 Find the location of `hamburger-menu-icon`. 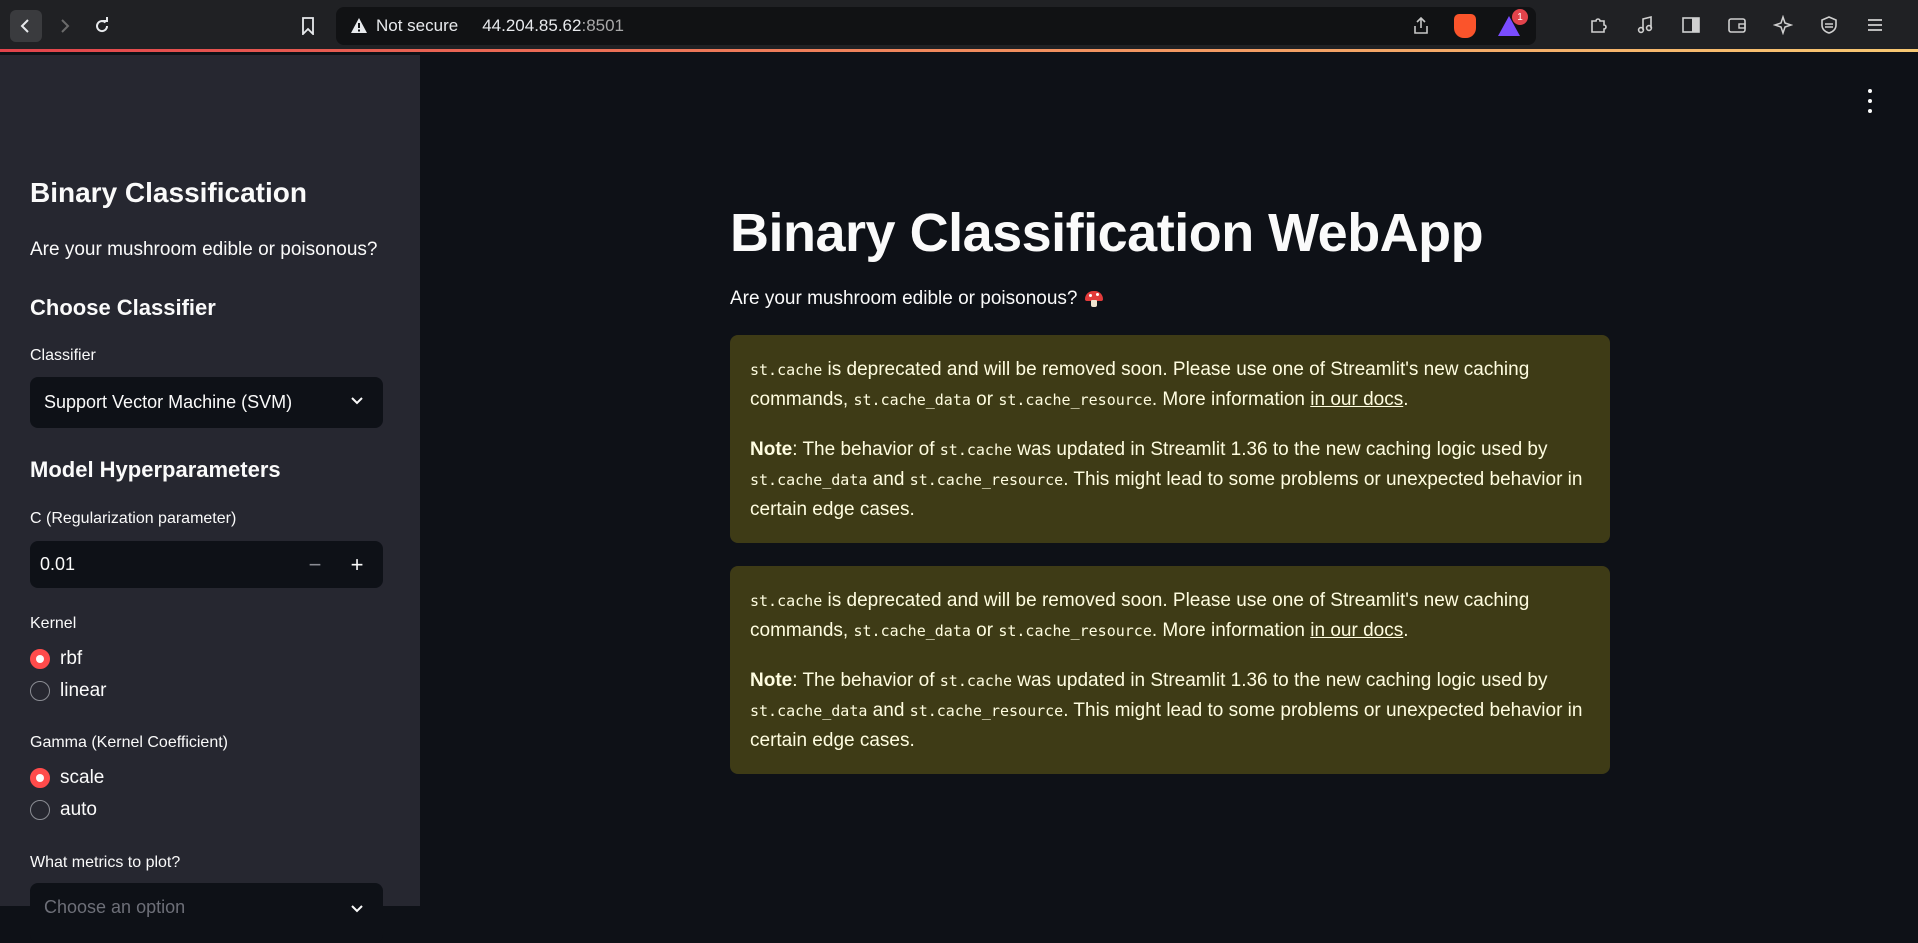

hamburger-menu-icon is located at coordinates (1875, 25).